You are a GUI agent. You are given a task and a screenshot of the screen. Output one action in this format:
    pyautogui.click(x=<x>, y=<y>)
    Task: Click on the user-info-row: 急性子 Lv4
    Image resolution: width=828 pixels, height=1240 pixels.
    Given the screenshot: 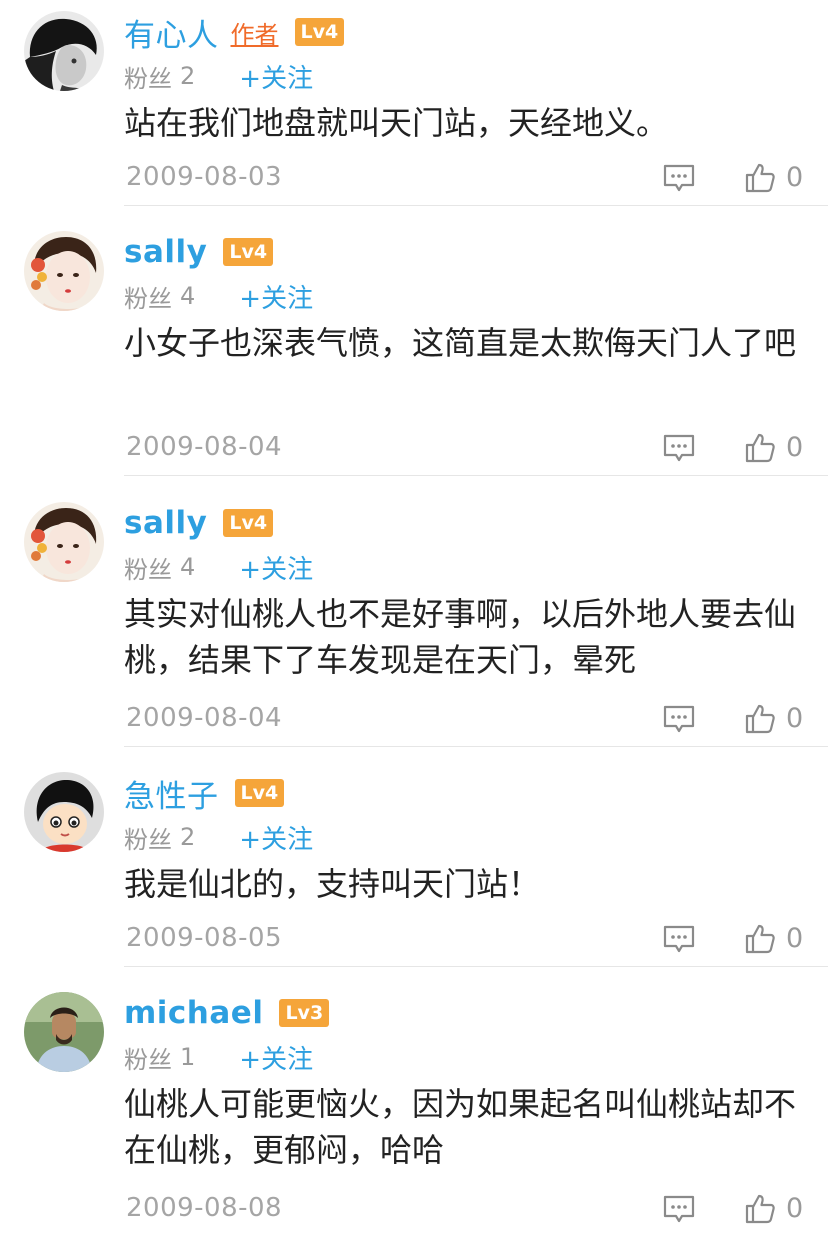 What is the action you would take?
    pyautogui.click(x=204, y=793)
    